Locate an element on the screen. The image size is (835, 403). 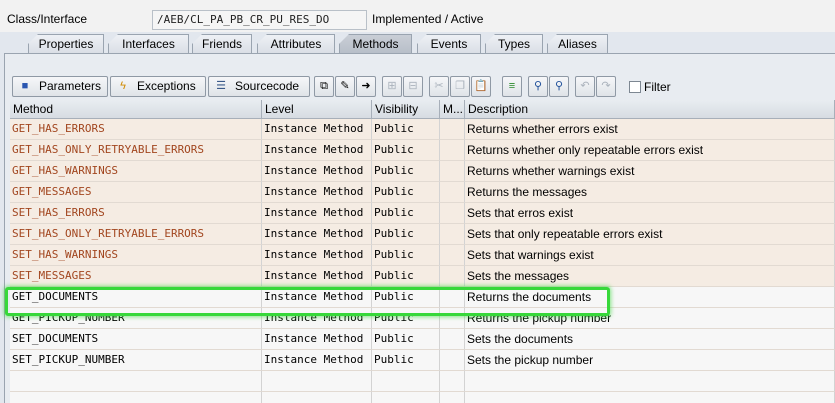
method-cell: GET_HAS_WARNINGS is located at coordinates (136, 171).